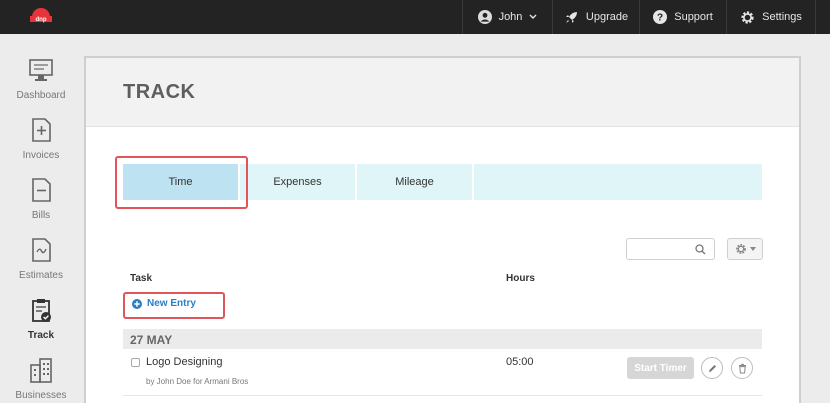  I want to click on row-divider, so click(442, 395).